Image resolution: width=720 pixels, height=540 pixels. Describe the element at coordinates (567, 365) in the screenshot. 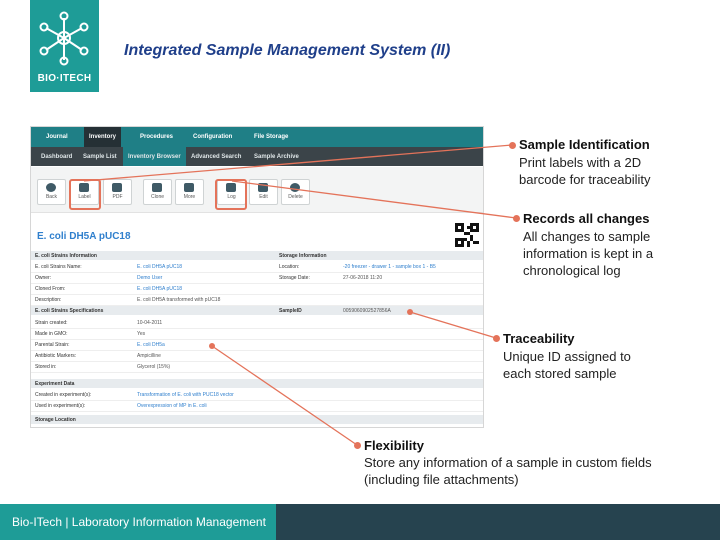

I see `callout-text-traceability: Unique ID assigned to each stored sample` at that location.